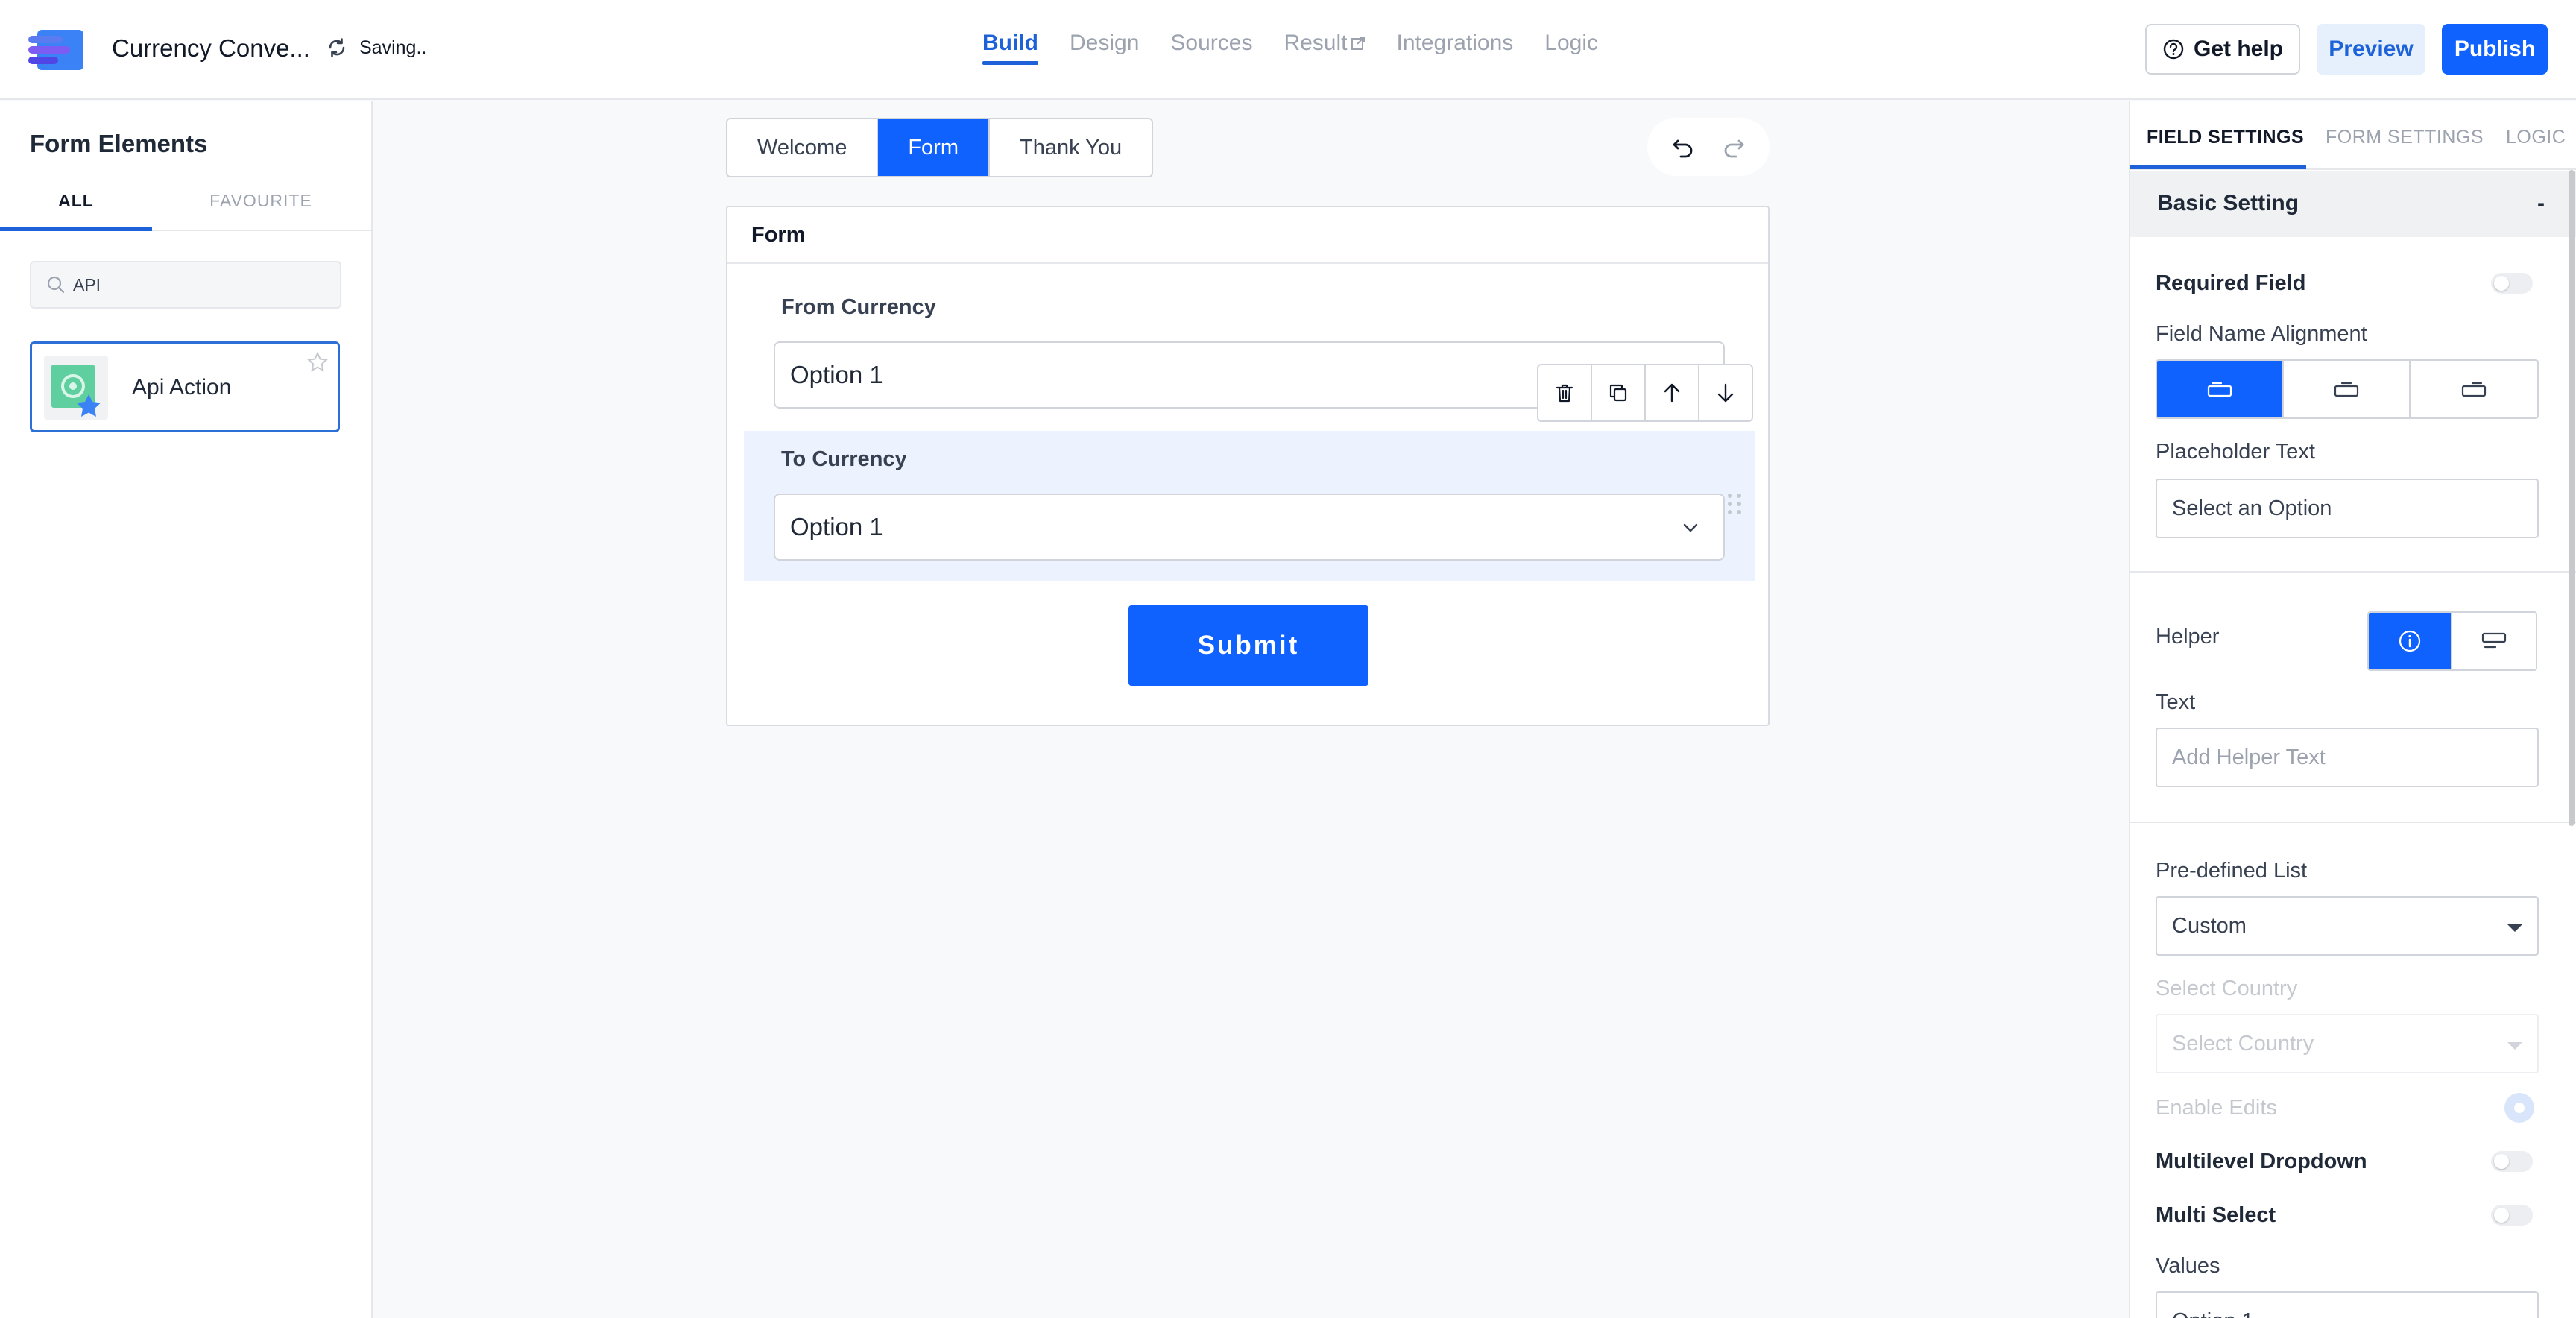 The width and height of the screenshot is (2576, 1318). Describe the element at coordinates (2176, 702) in the screenshot. I see `helper-text-label: Text` at that location.